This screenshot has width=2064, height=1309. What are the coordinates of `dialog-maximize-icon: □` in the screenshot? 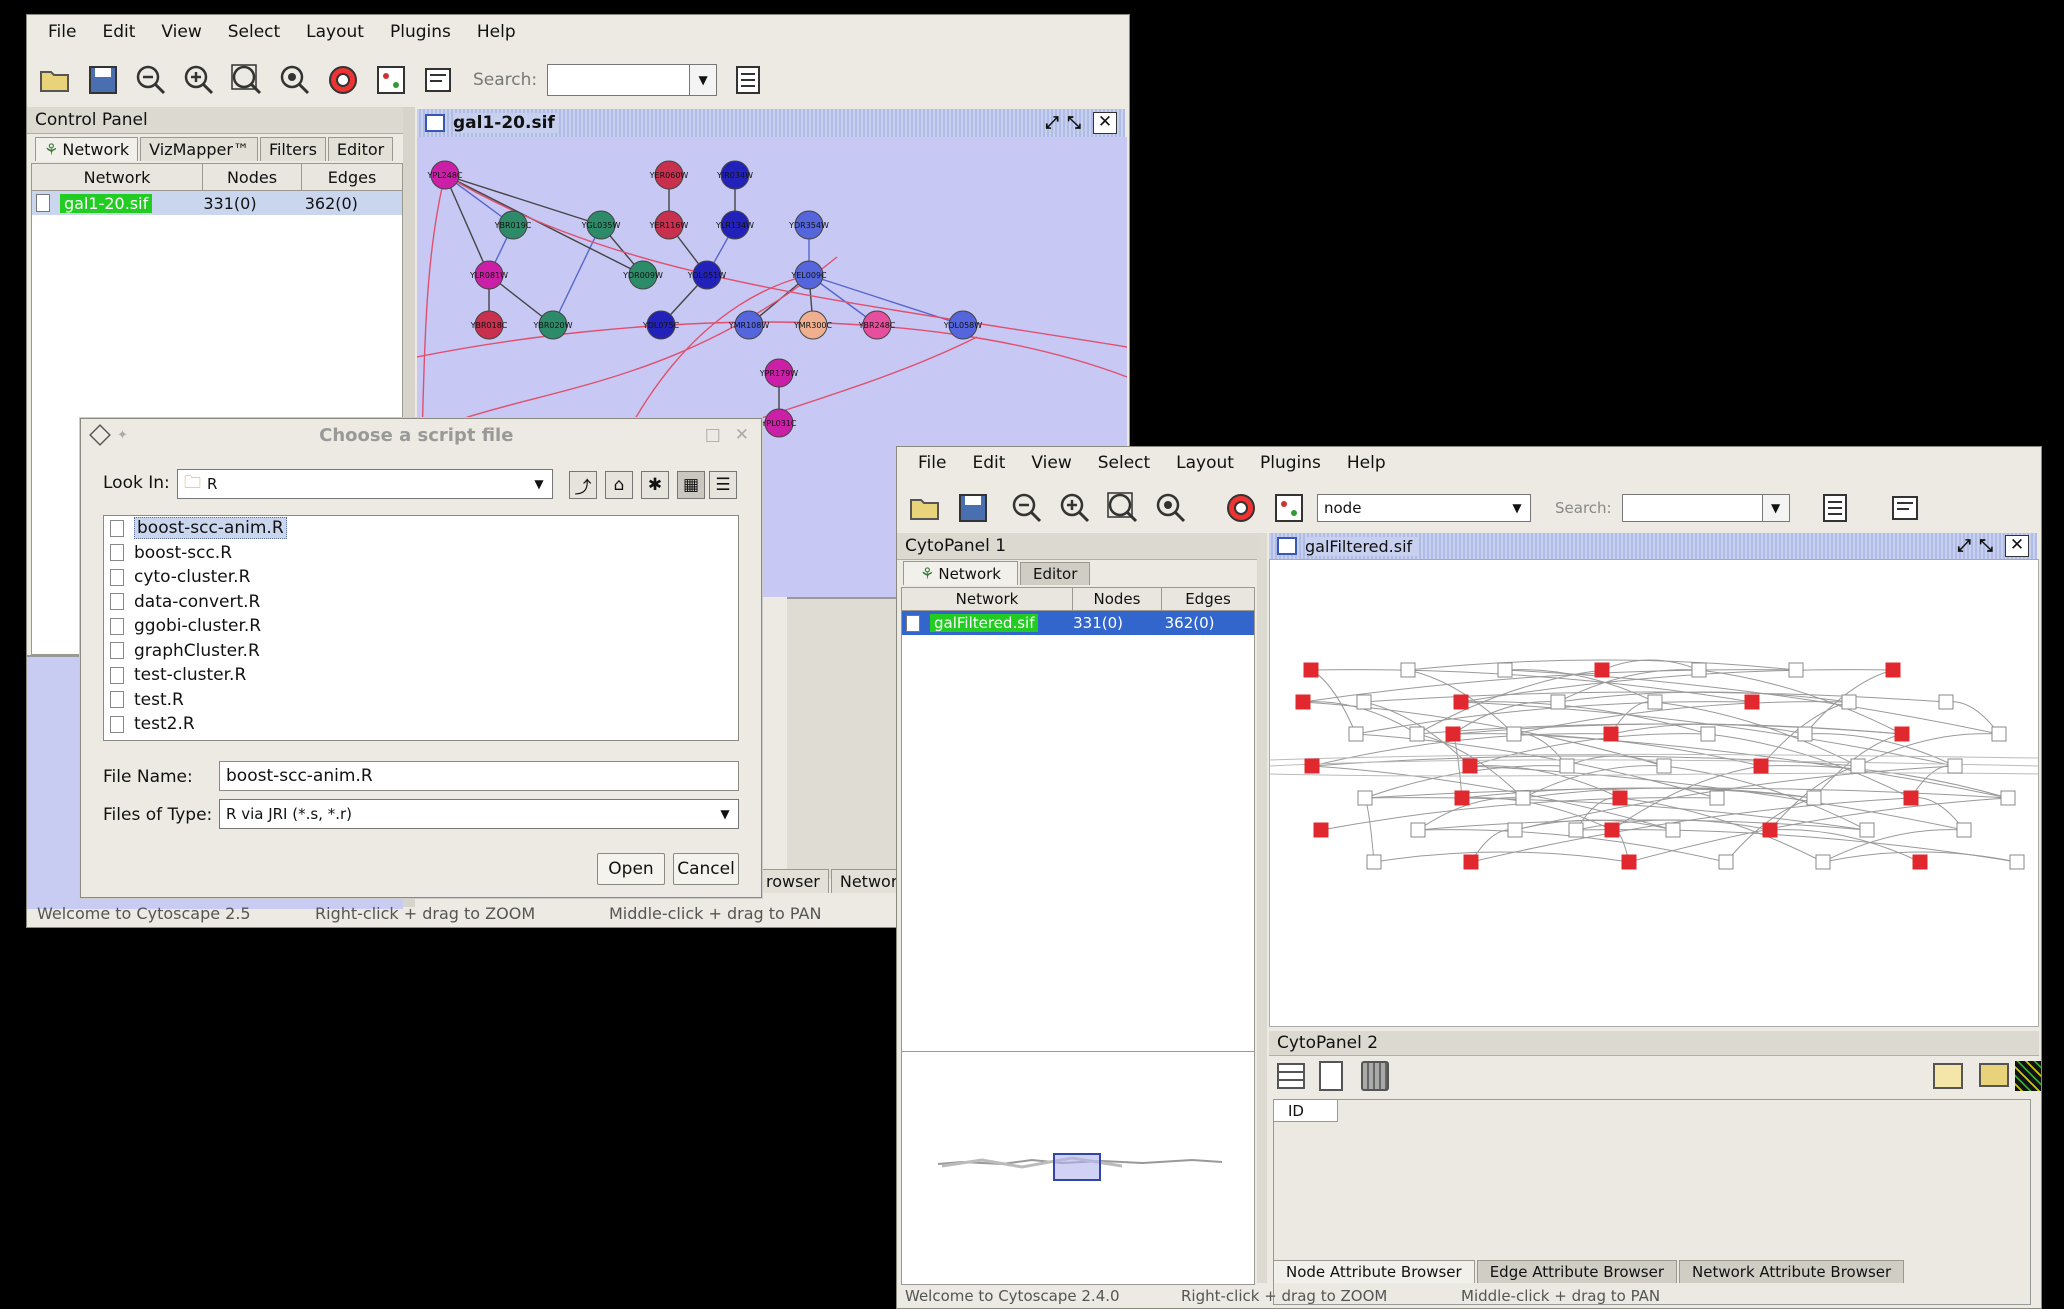 It's located at (713, 435).